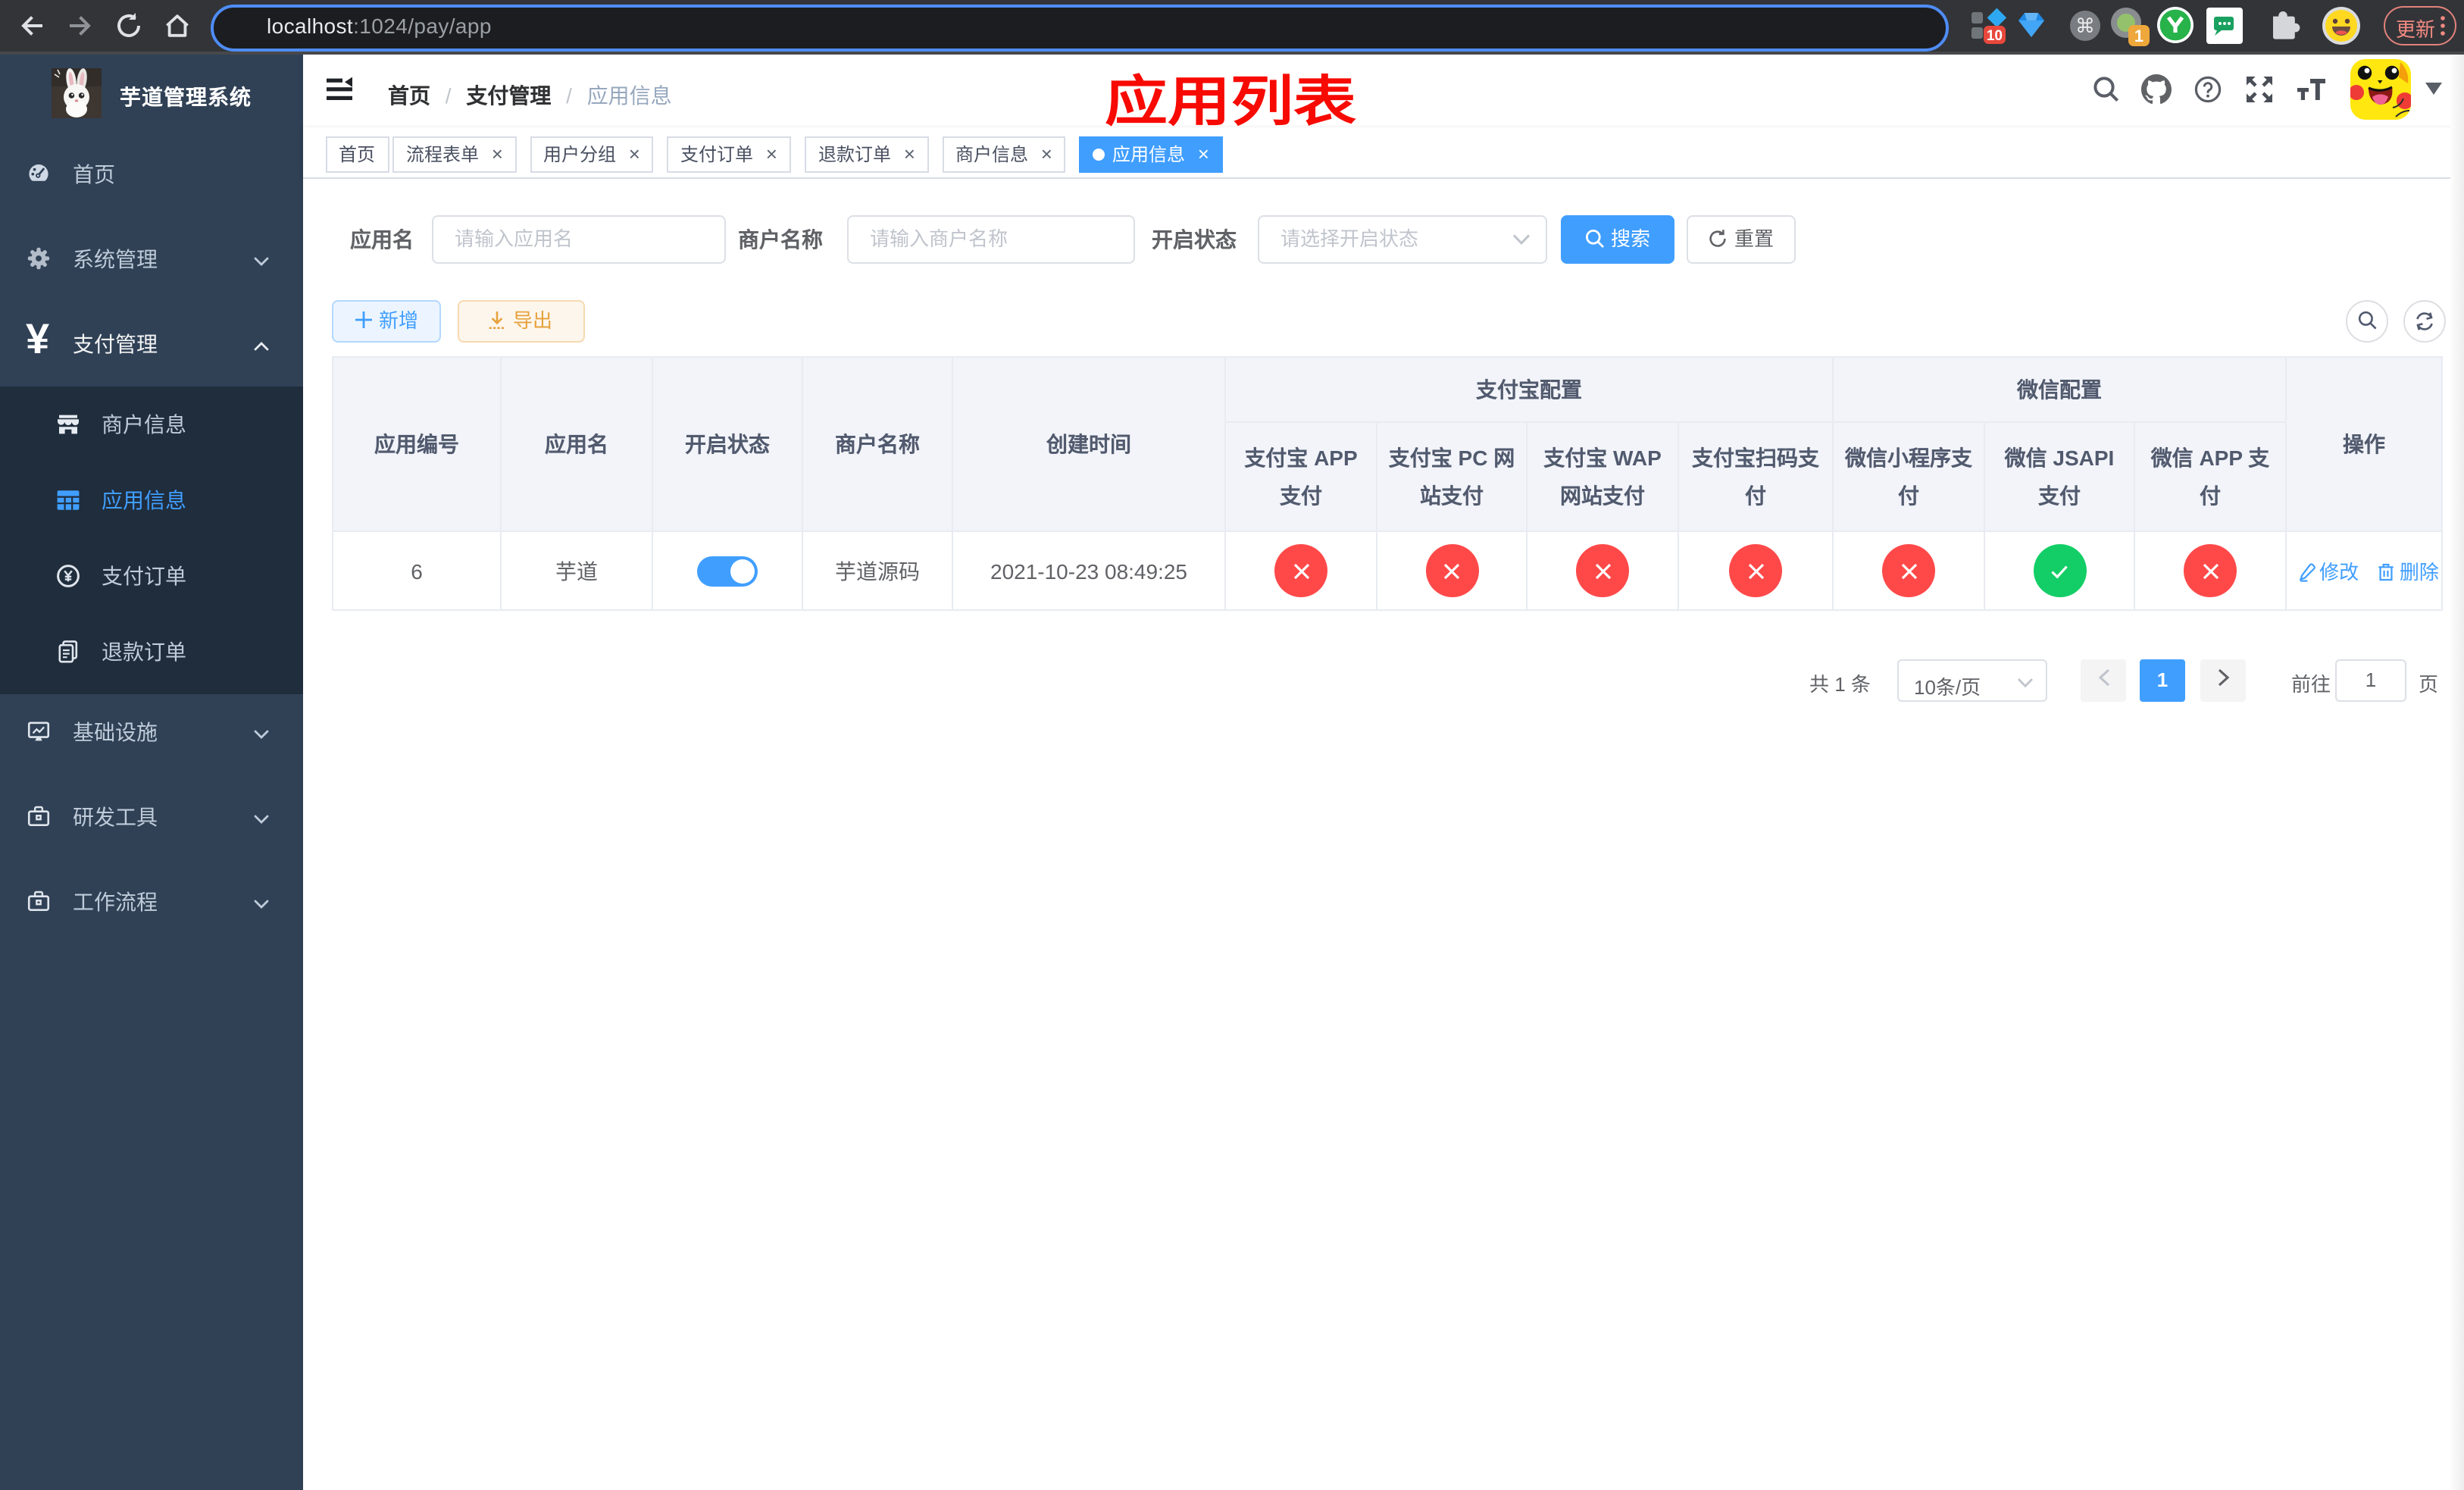  I want to click on svg-text: 1, so click(2138, 36).